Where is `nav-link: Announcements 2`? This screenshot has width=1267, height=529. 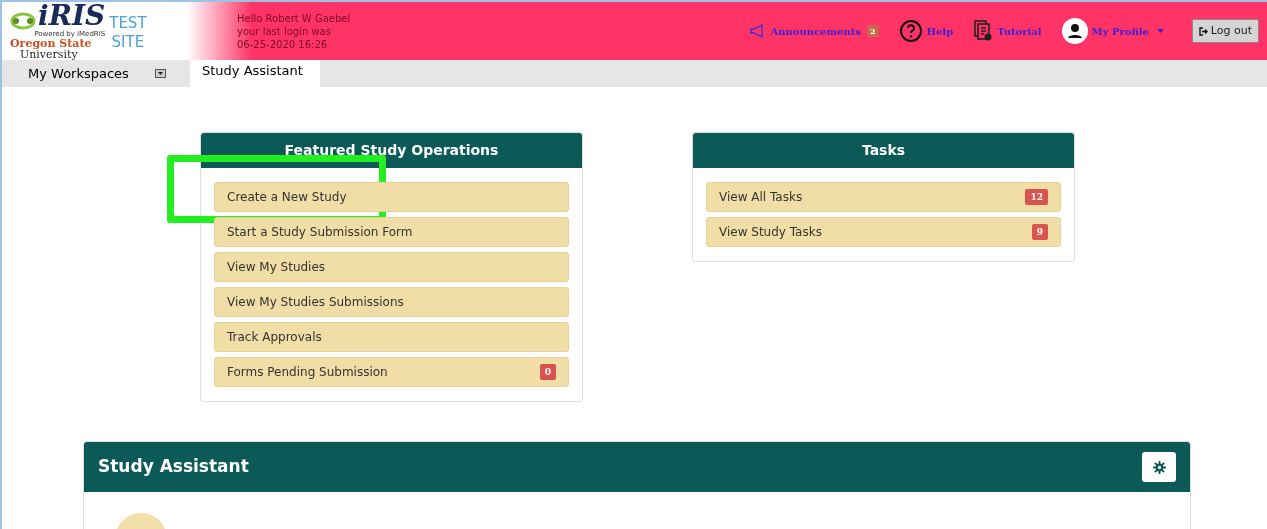 nav-link: Announcements 2 is located at coordinates (813, 31).